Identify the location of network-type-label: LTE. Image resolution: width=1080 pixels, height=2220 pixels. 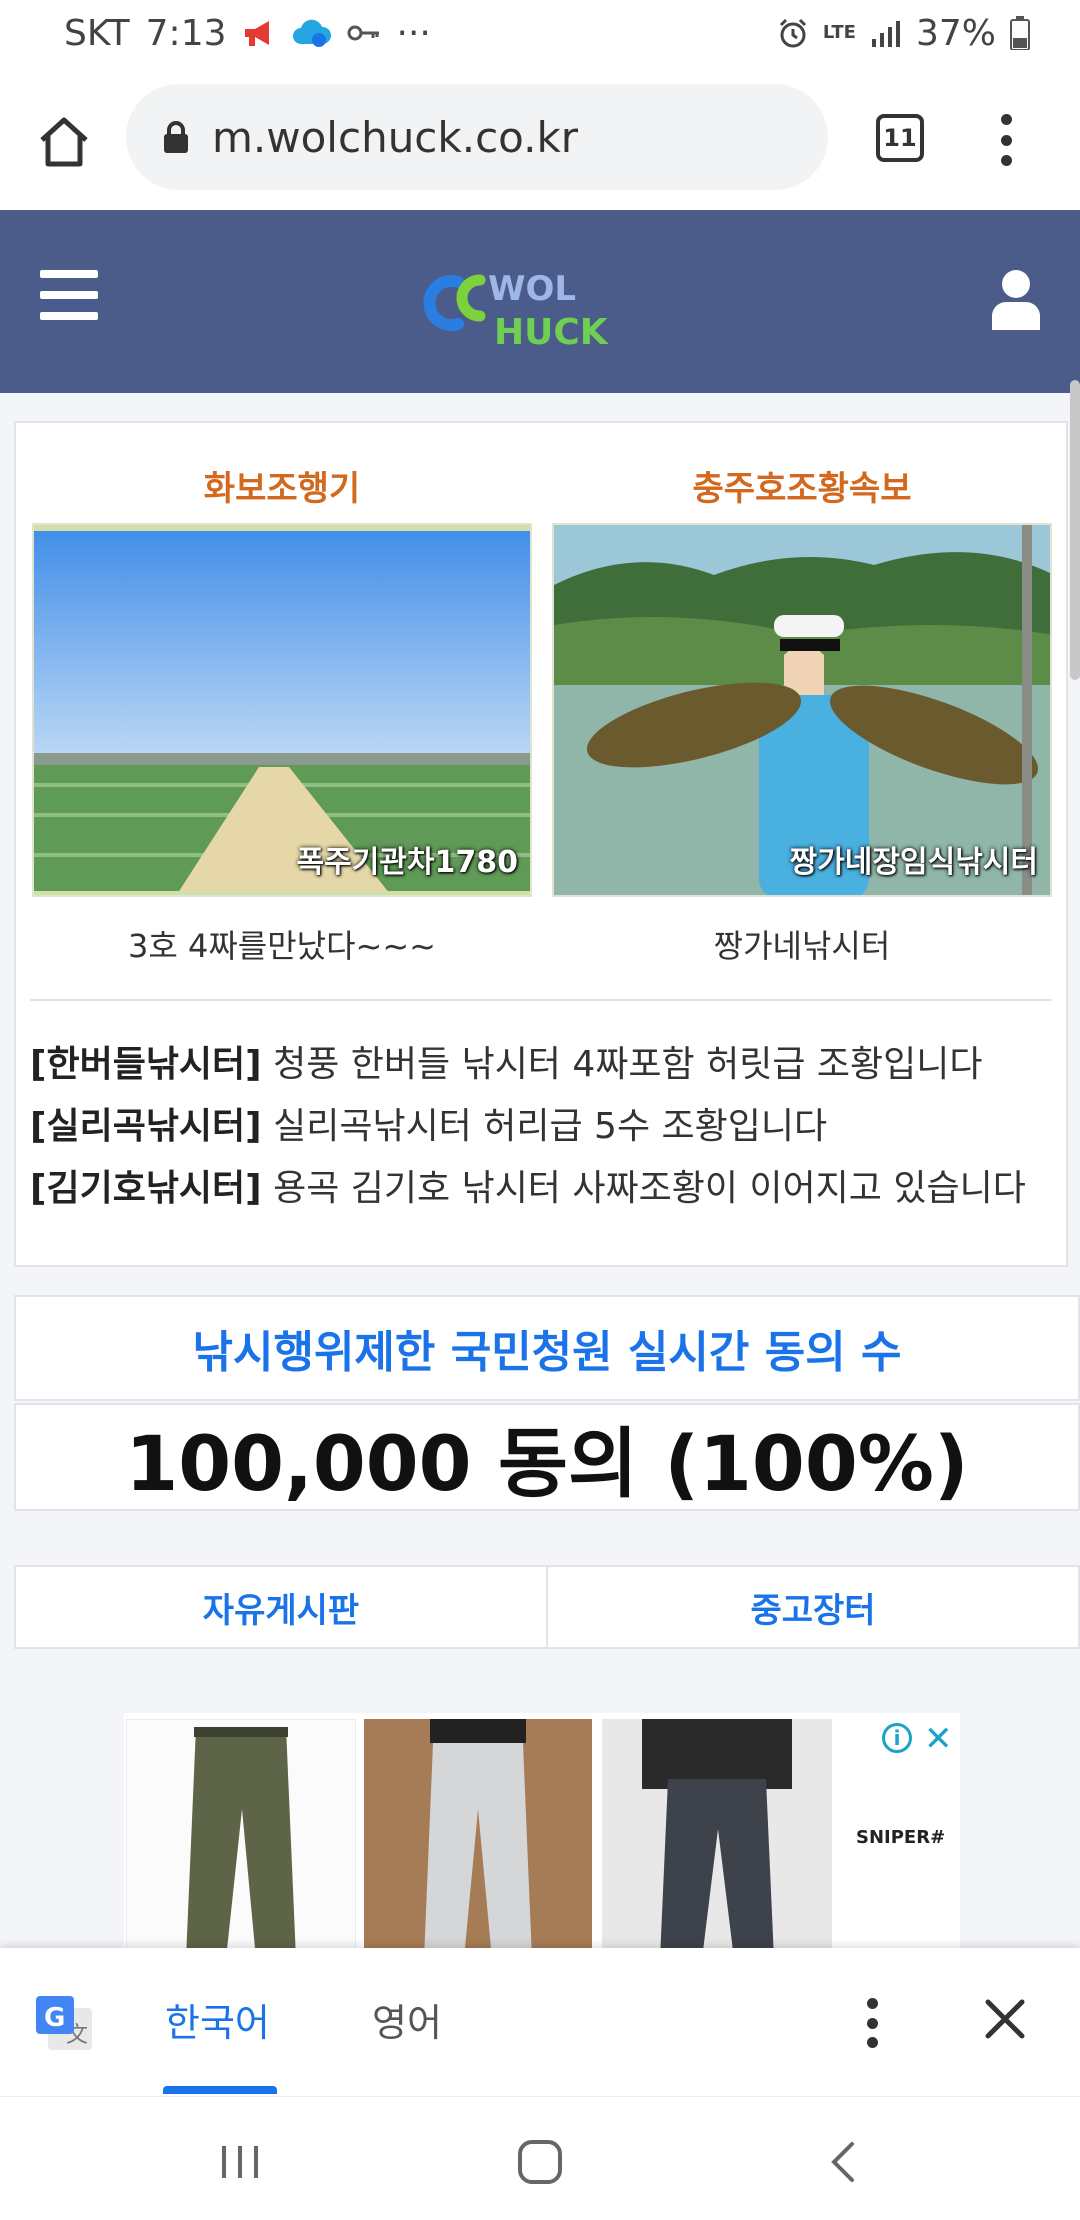
(839, 32).